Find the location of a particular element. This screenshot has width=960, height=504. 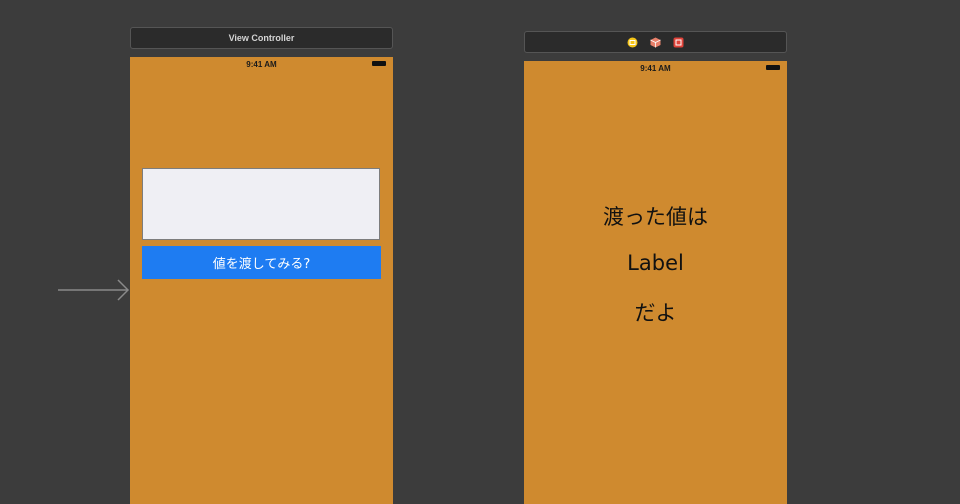

pass-value-button: 値を渡してみる? is located at coordinates (261, 262).